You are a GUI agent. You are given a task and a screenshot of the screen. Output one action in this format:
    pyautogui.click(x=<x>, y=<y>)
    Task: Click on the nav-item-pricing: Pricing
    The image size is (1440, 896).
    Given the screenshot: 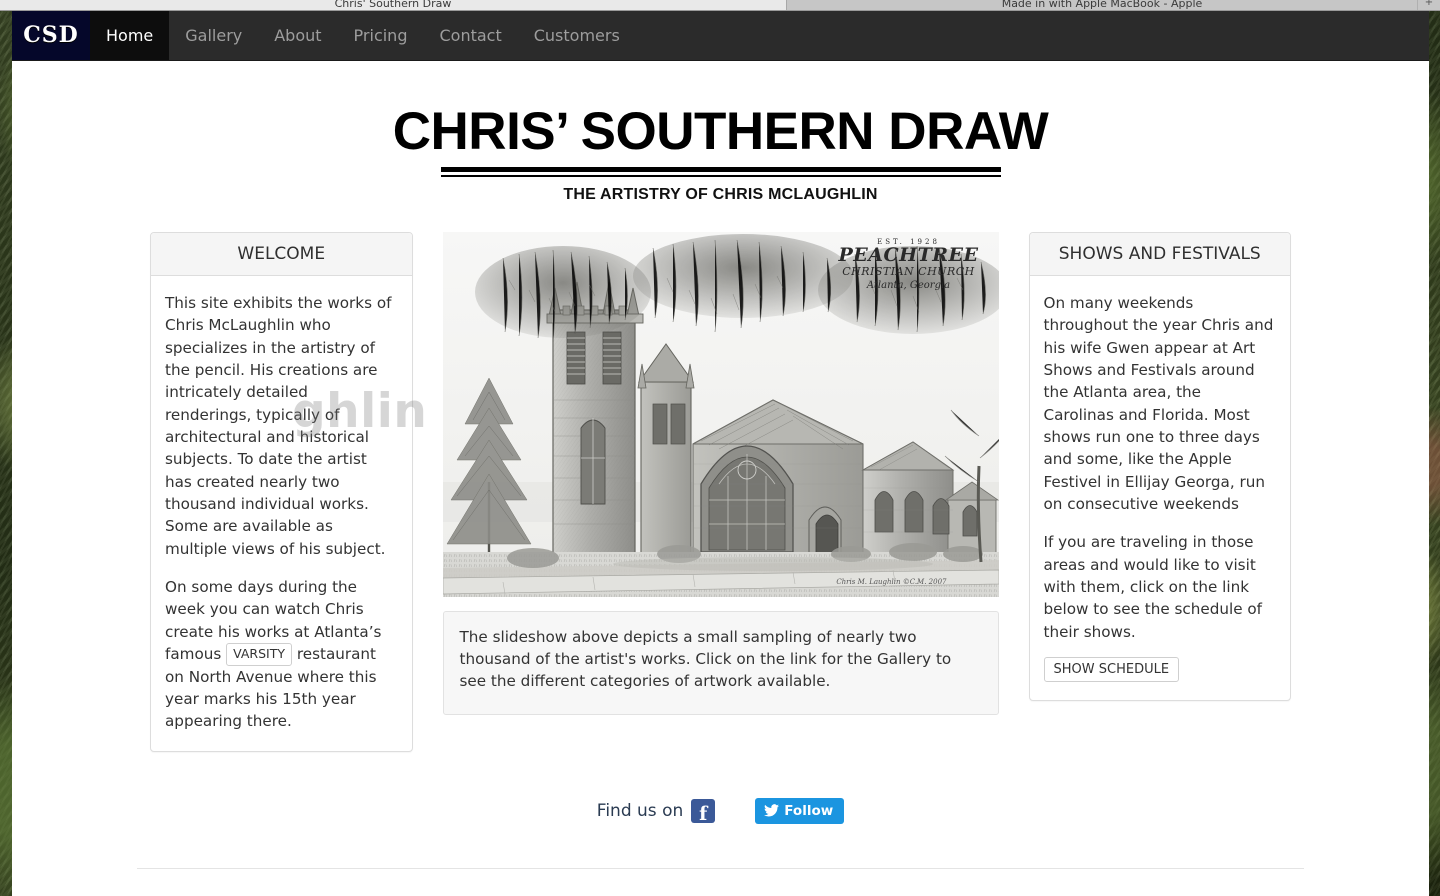 What is the action you would take?
    pyautogui.click(x=381, y=35)
    